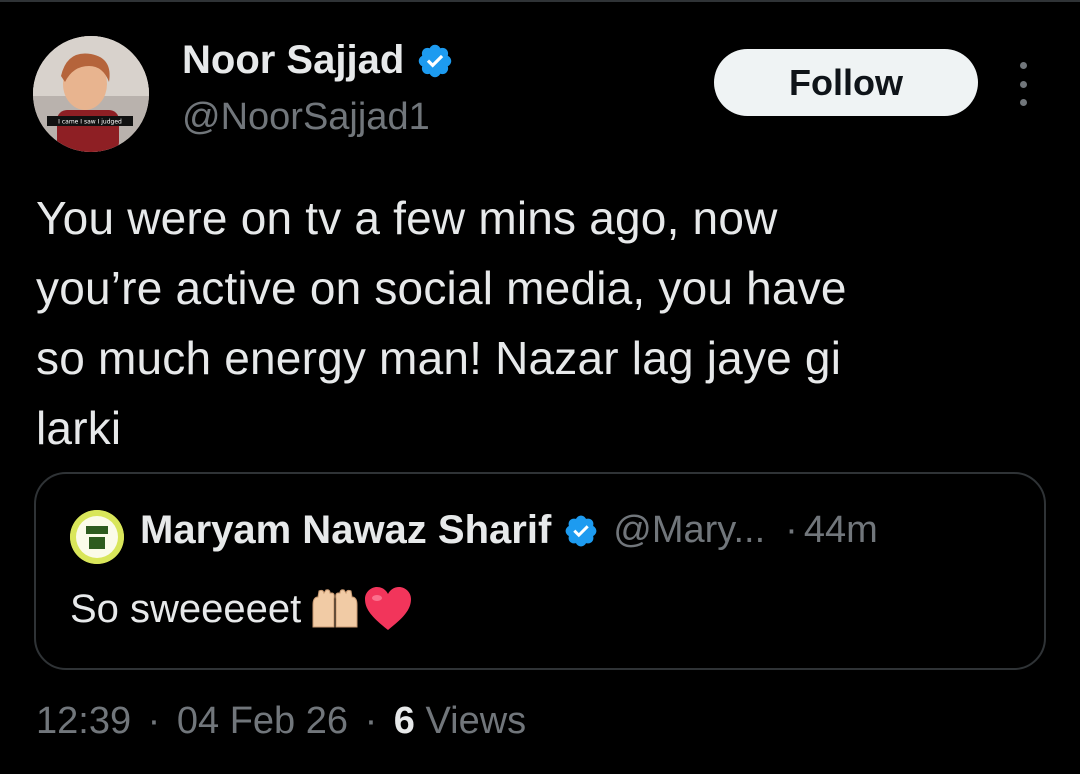 The width and height of the screenshot is (1080, 774). Describe the element at coordinates (262, 721) in the screenshot. I see `tweet-date: 04 Feb 26` at that location.